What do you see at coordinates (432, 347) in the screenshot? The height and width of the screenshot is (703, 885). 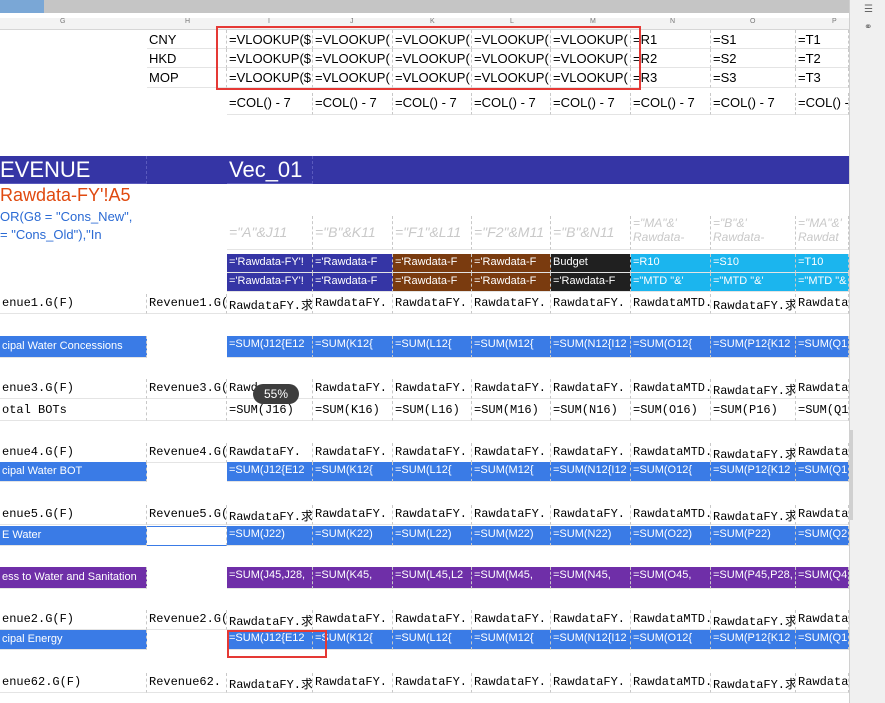 I see `cell: =SUM(L12{` at bounding box center [432, 347].